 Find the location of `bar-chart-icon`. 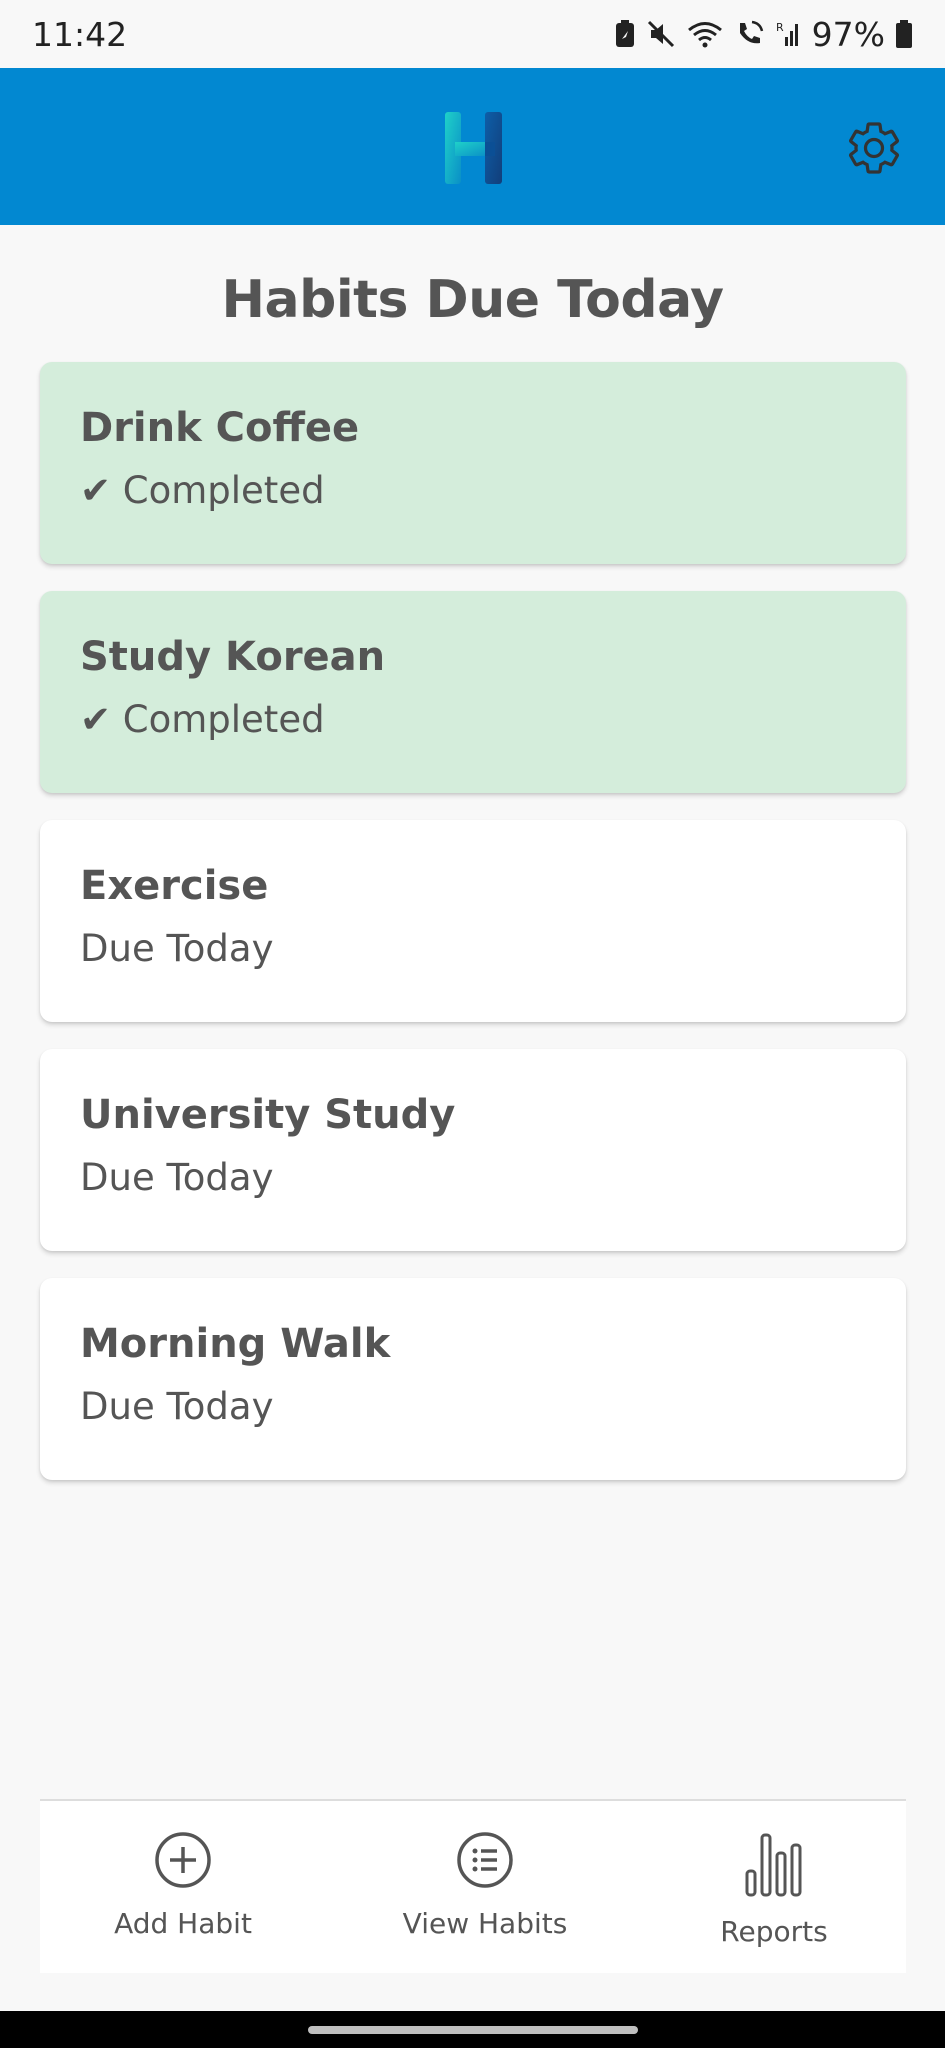

bar-chart-icon is located at coordinates (773, 1865).